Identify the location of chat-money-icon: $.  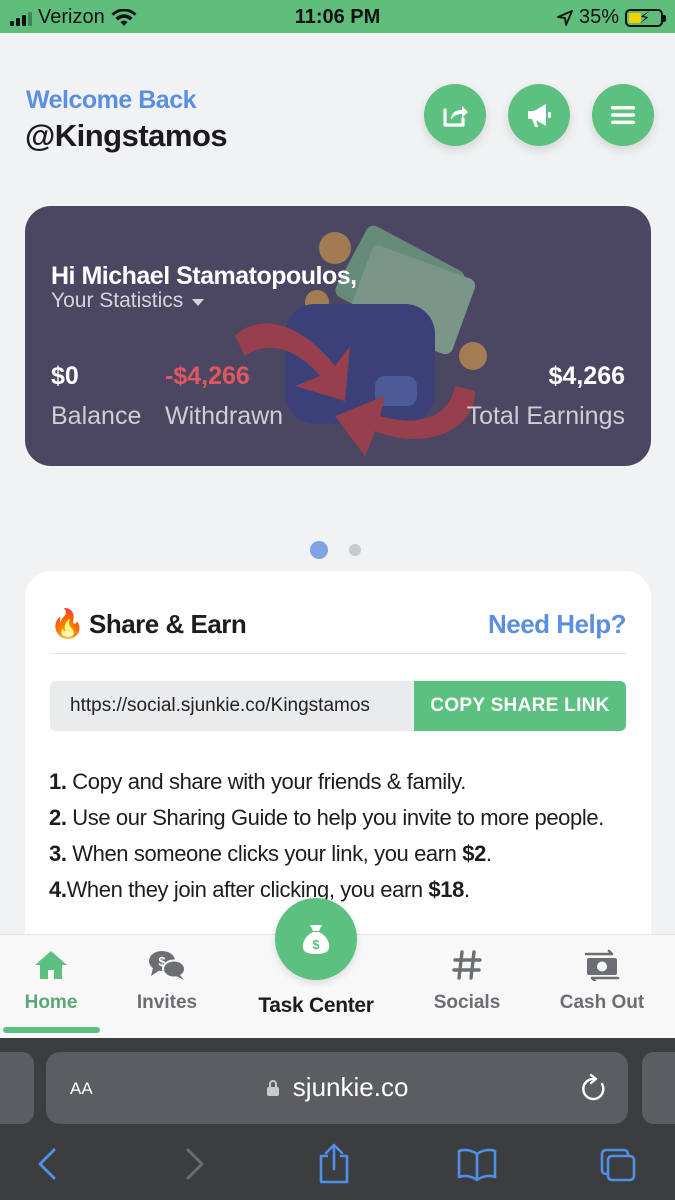
(167, 965).